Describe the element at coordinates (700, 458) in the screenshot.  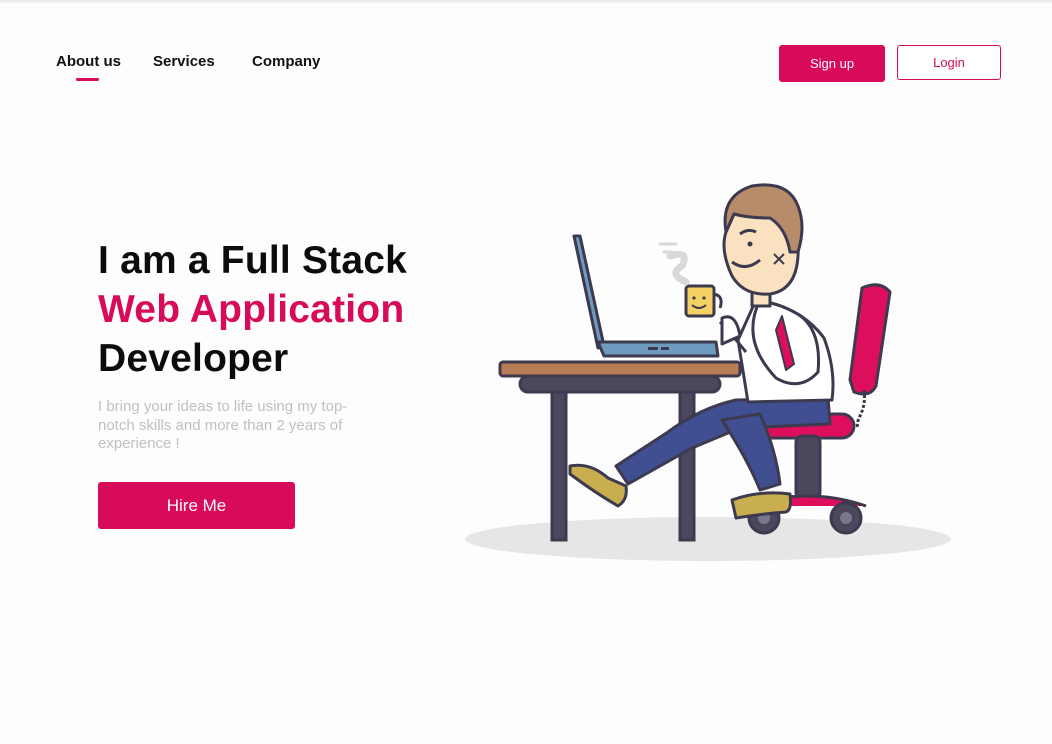
I see `legs` at that location.